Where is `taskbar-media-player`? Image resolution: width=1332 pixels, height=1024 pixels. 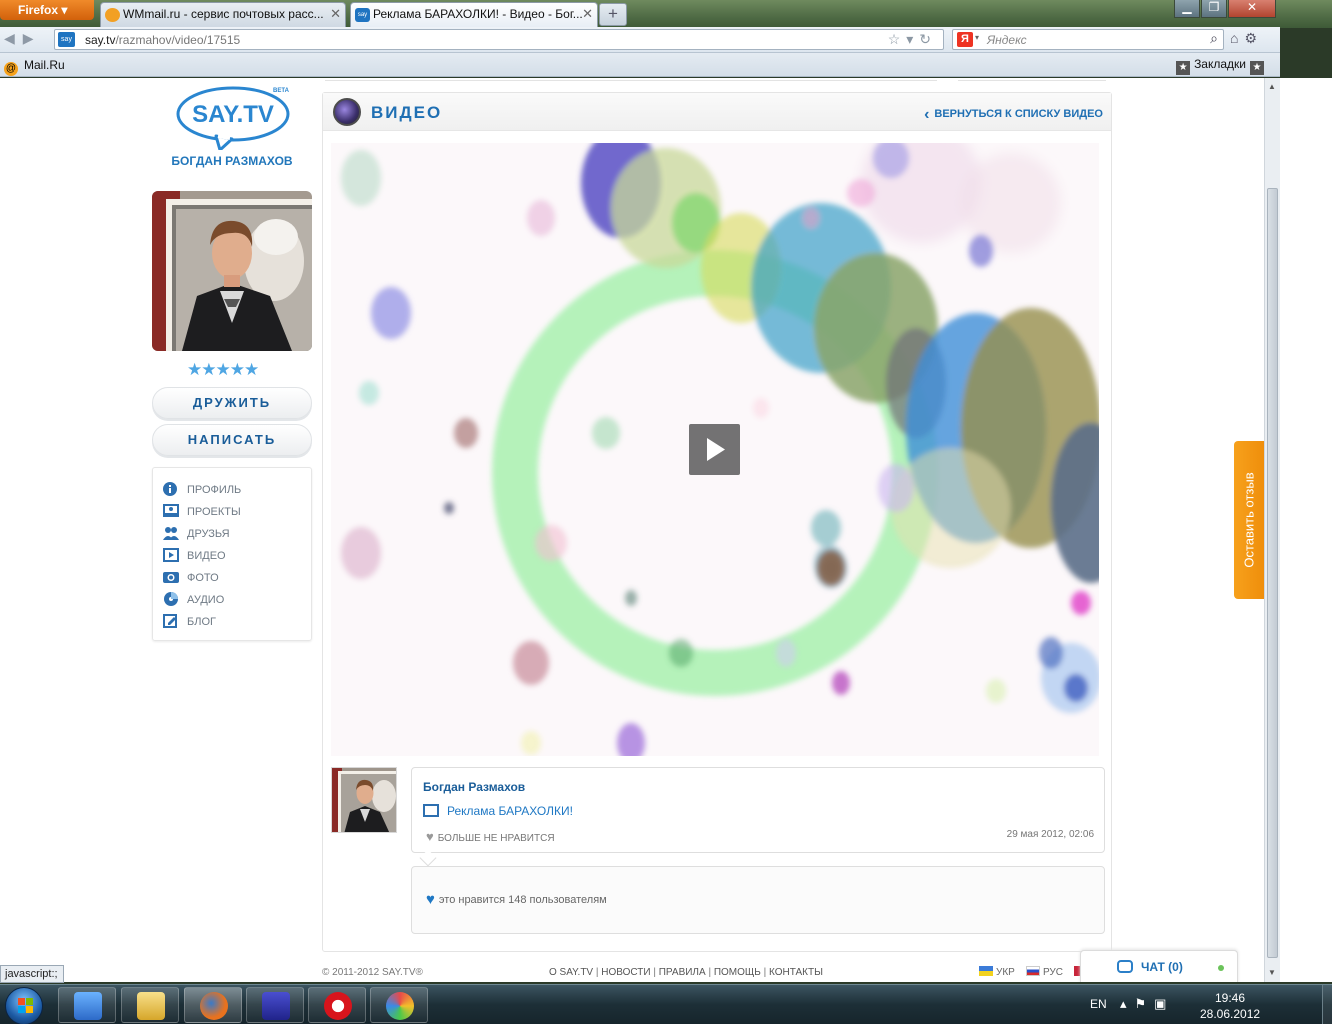 taskbar-media-player is located at coordinates (87, 1005).